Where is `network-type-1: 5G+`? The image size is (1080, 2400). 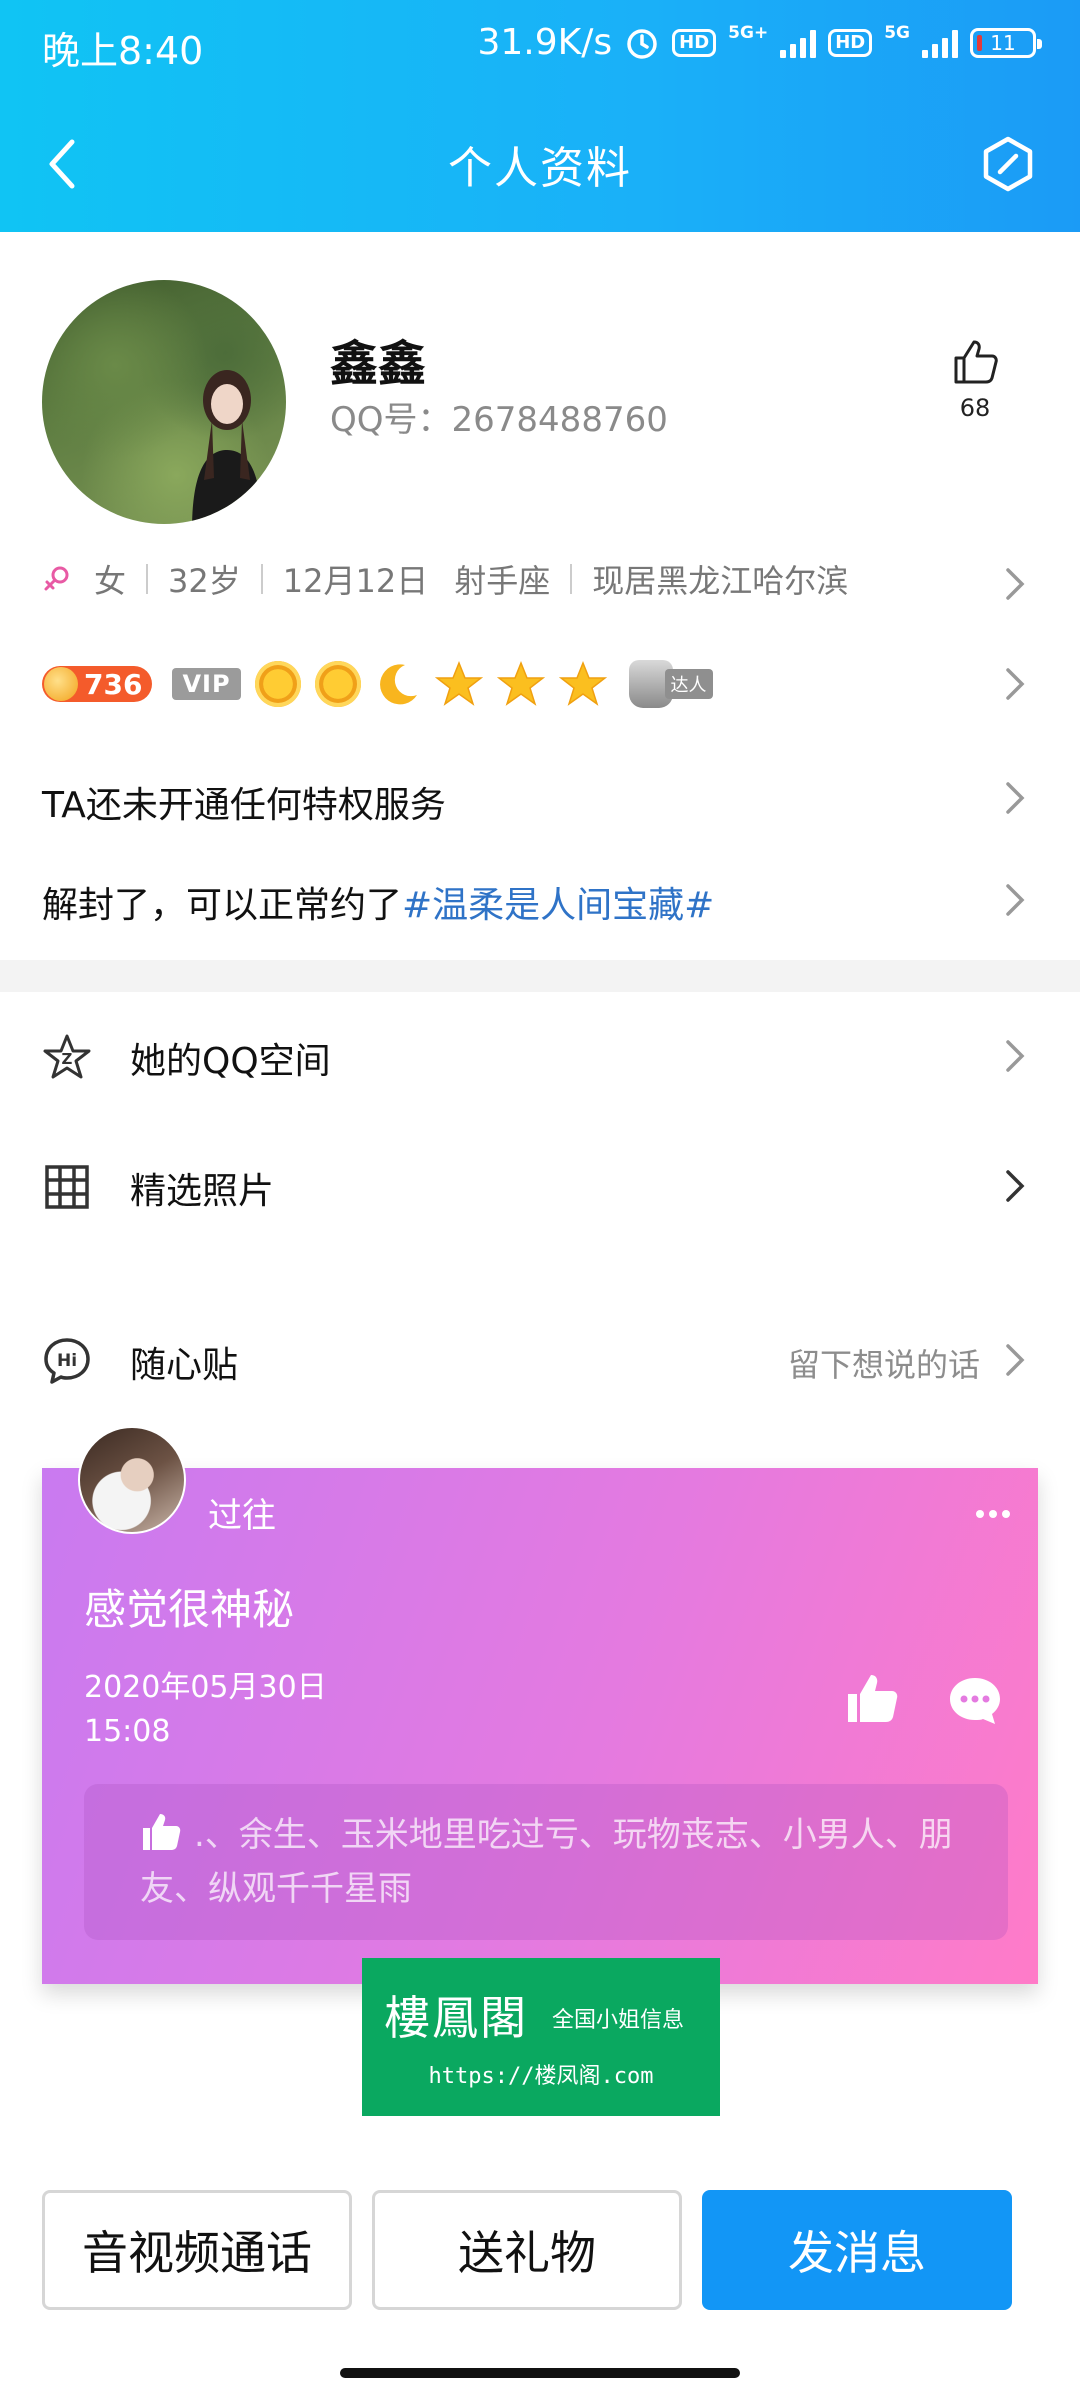
network-type-1: 5G+ is located at coordinates (748, 32).